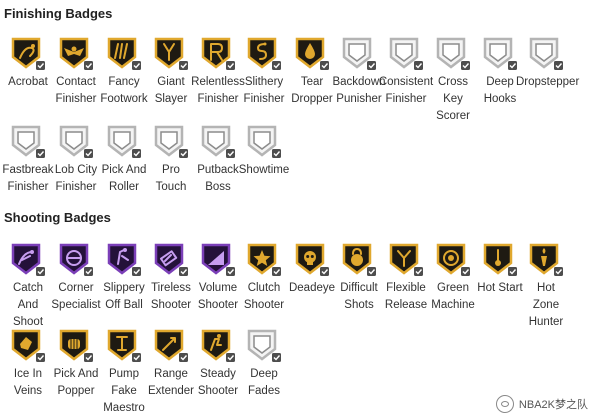 This screenshot has width=594, height=419. I want to click on badge-deep-fades: Deep Fades, so click(264, 364).